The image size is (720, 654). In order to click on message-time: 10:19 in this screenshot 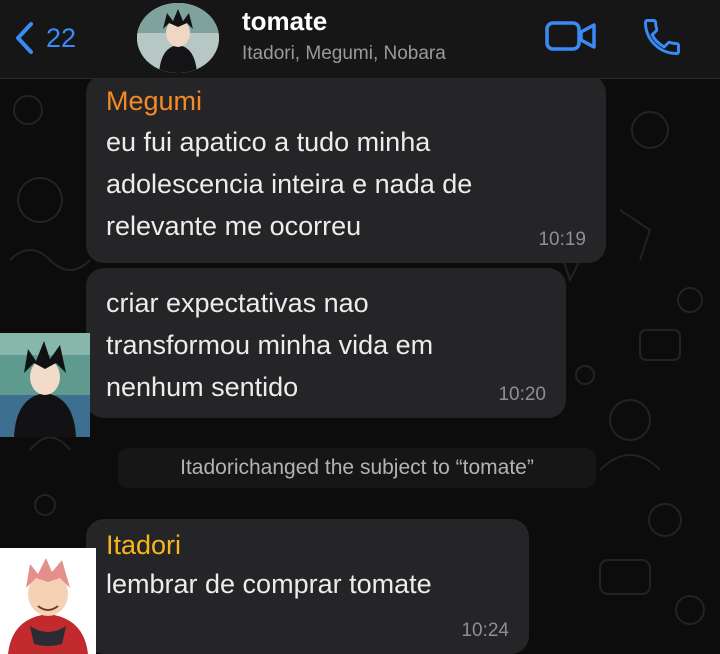, I will do `click(562, 239)`.